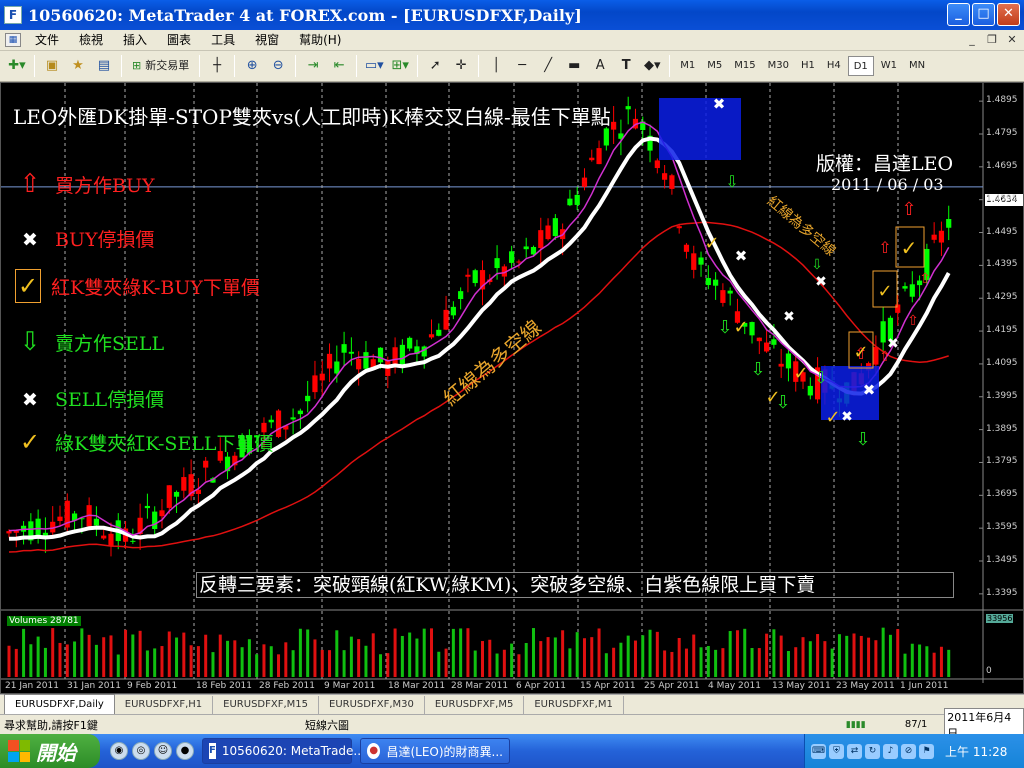 This screenshot has width=1024, height=768. Describe the element at coordinates (164, 705) in the screenshot. I see `tab-h1: EURUSDFXF,H1` at that location.